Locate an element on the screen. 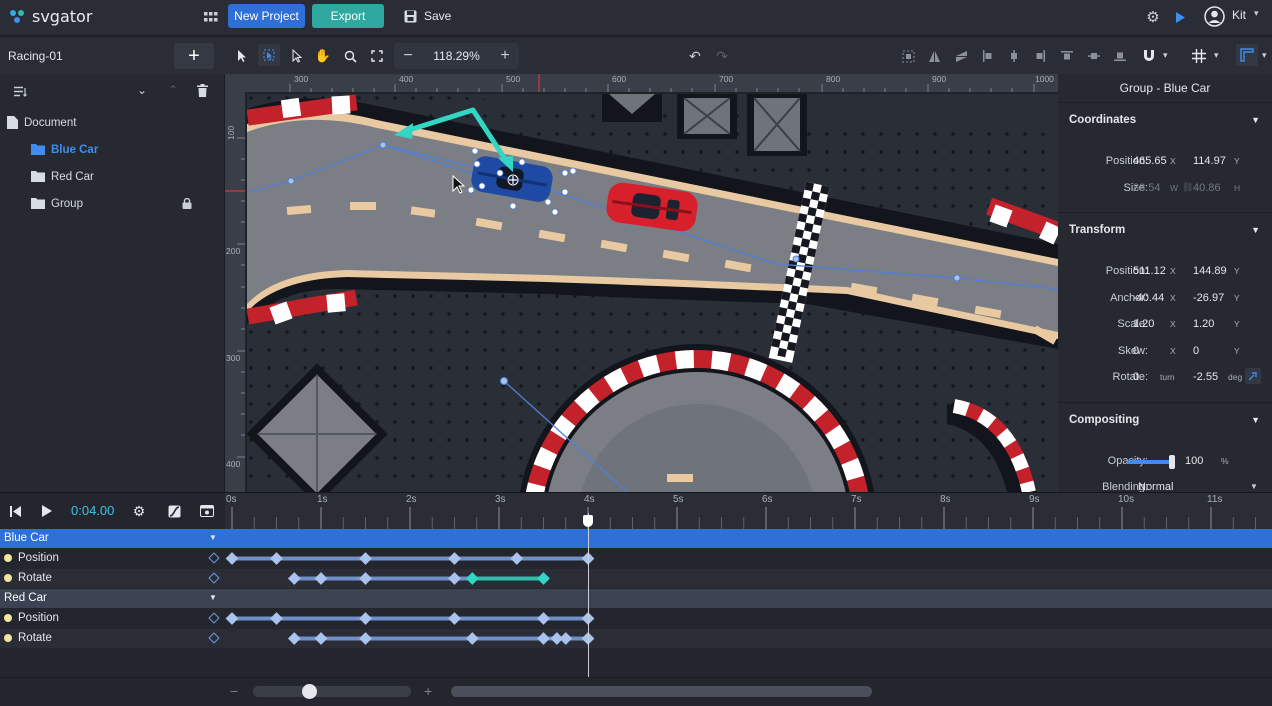 The width and height of the screenshot is (1272, 706). layer-red-car: Red Car is located at coordinates (112, 176).